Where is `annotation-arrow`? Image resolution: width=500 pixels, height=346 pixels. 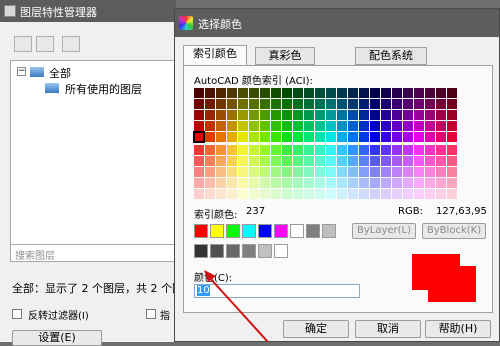
annotation-arrow is located at coordinates (236, 306).